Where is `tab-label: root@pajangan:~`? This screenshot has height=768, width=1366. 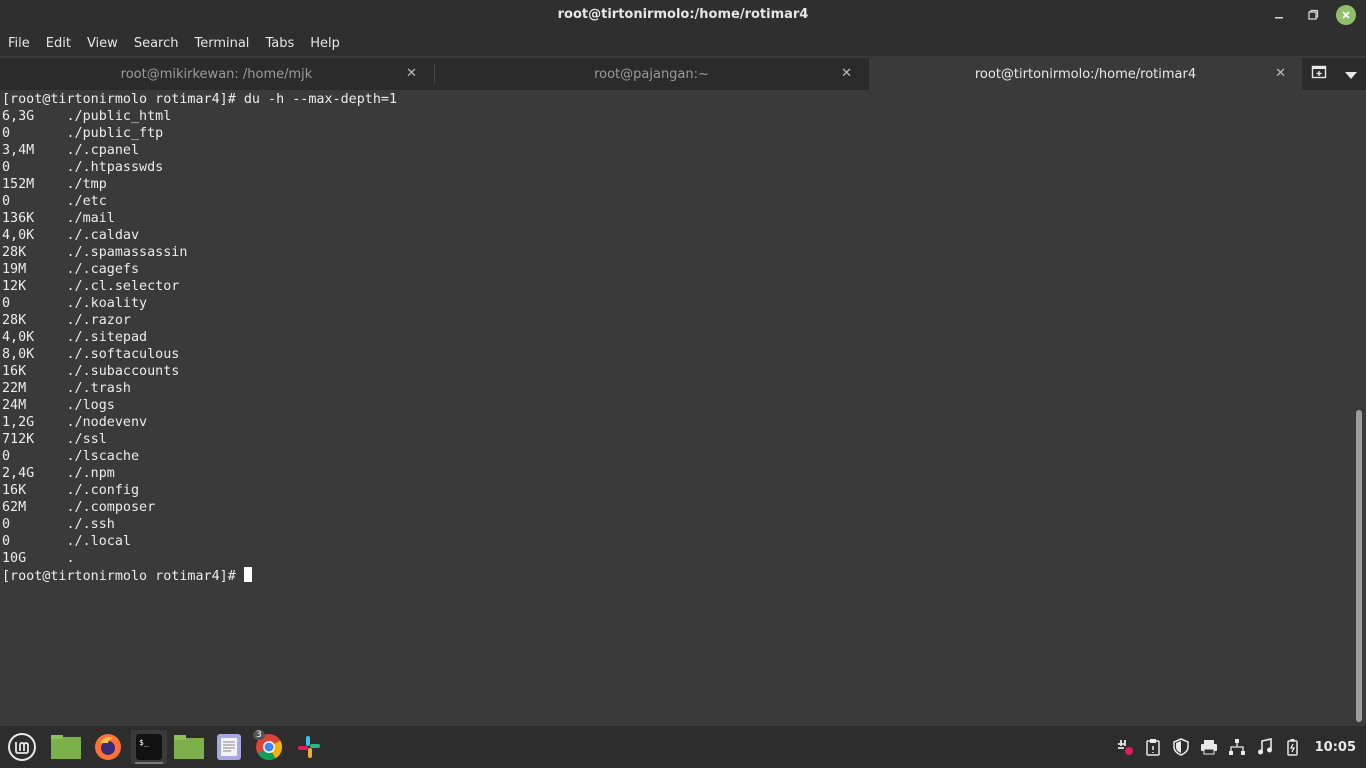
tab-label: root@pajangan:~ is located at coordinates (651, 74).